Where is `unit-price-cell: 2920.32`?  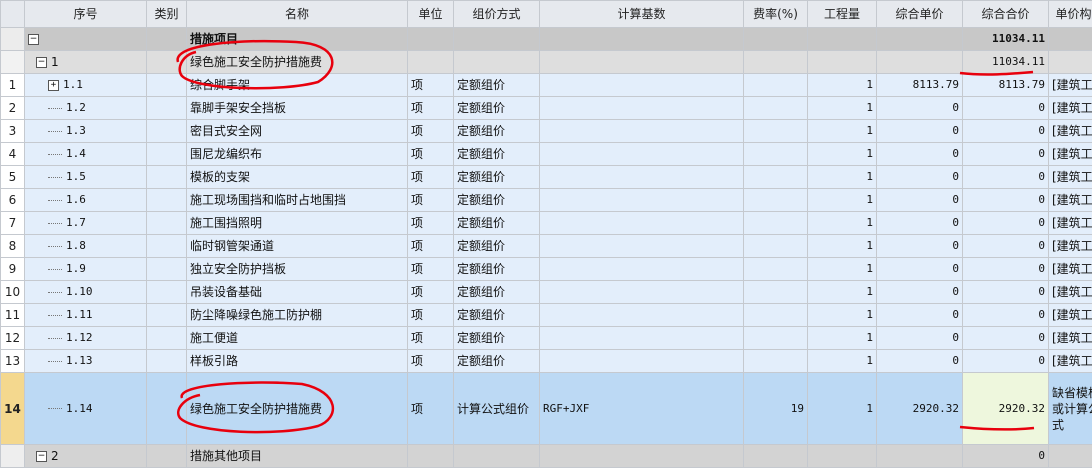 unit-price-cell: 2920.32 is located at coordinates (920, 409).